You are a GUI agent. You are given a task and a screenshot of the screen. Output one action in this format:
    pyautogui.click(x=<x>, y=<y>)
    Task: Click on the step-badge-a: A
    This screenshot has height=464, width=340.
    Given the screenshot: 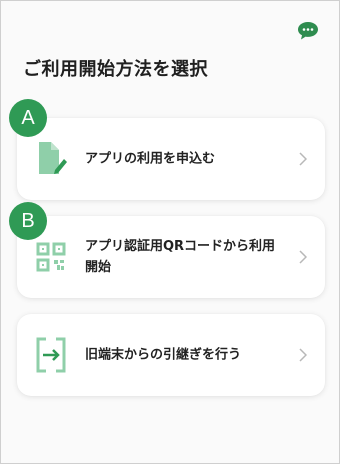 What is the action you would take?
    pyautogui.click(x=28, y=118)
    